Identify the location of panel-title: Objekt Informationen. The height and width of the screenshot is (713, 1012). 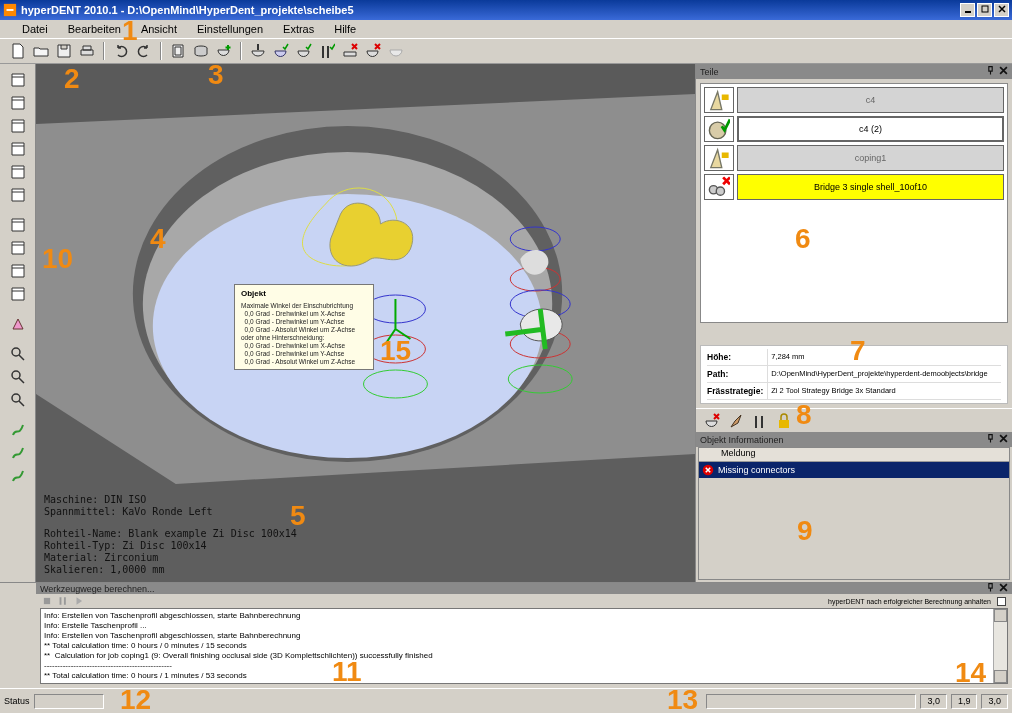
(742, 439).